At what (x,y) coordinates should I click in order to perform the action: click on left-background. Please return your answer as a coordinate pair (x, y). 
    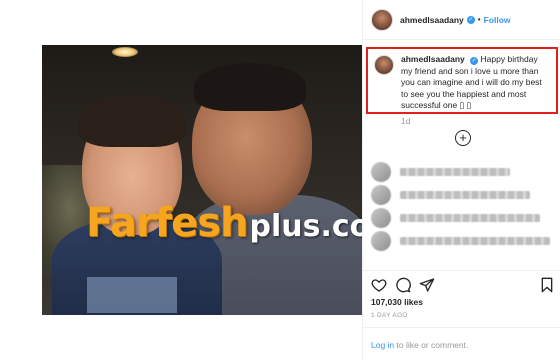
    Looking at the image, I should click on (21, 180).